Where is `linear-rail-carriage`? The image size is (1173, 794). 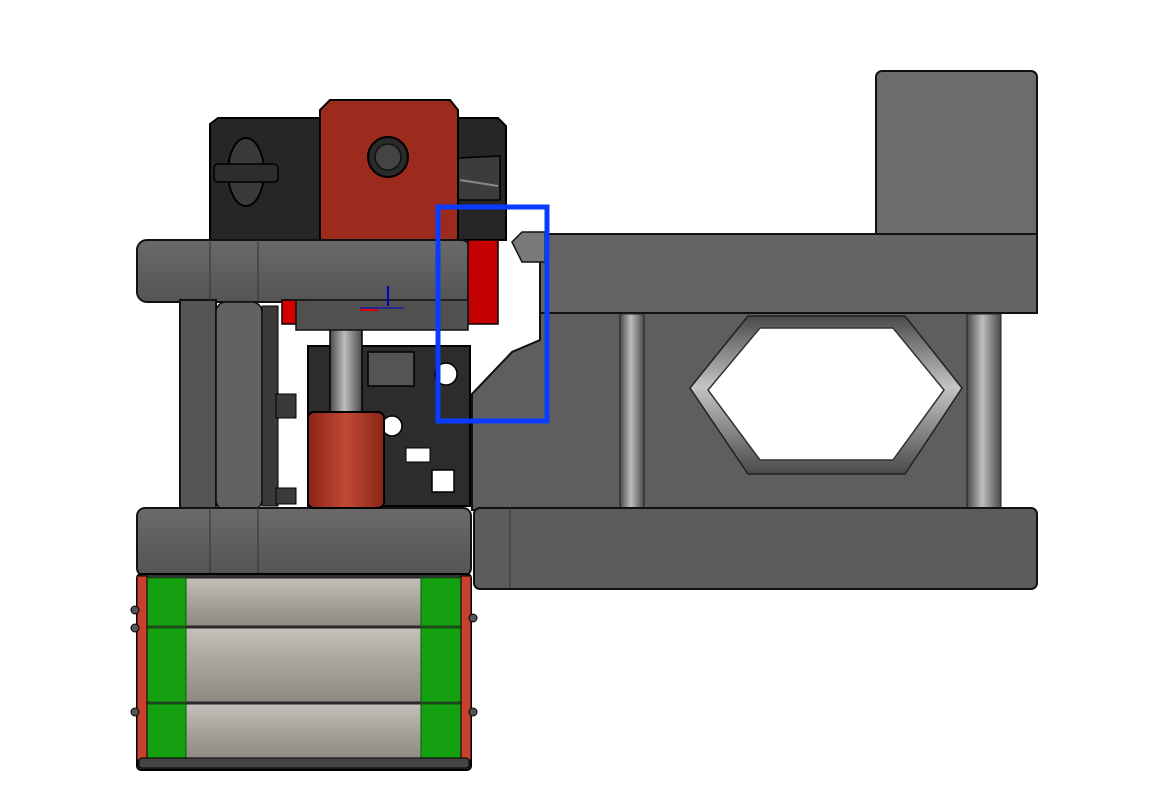 linear-rail-carriage is located at coordinates (304, 672).